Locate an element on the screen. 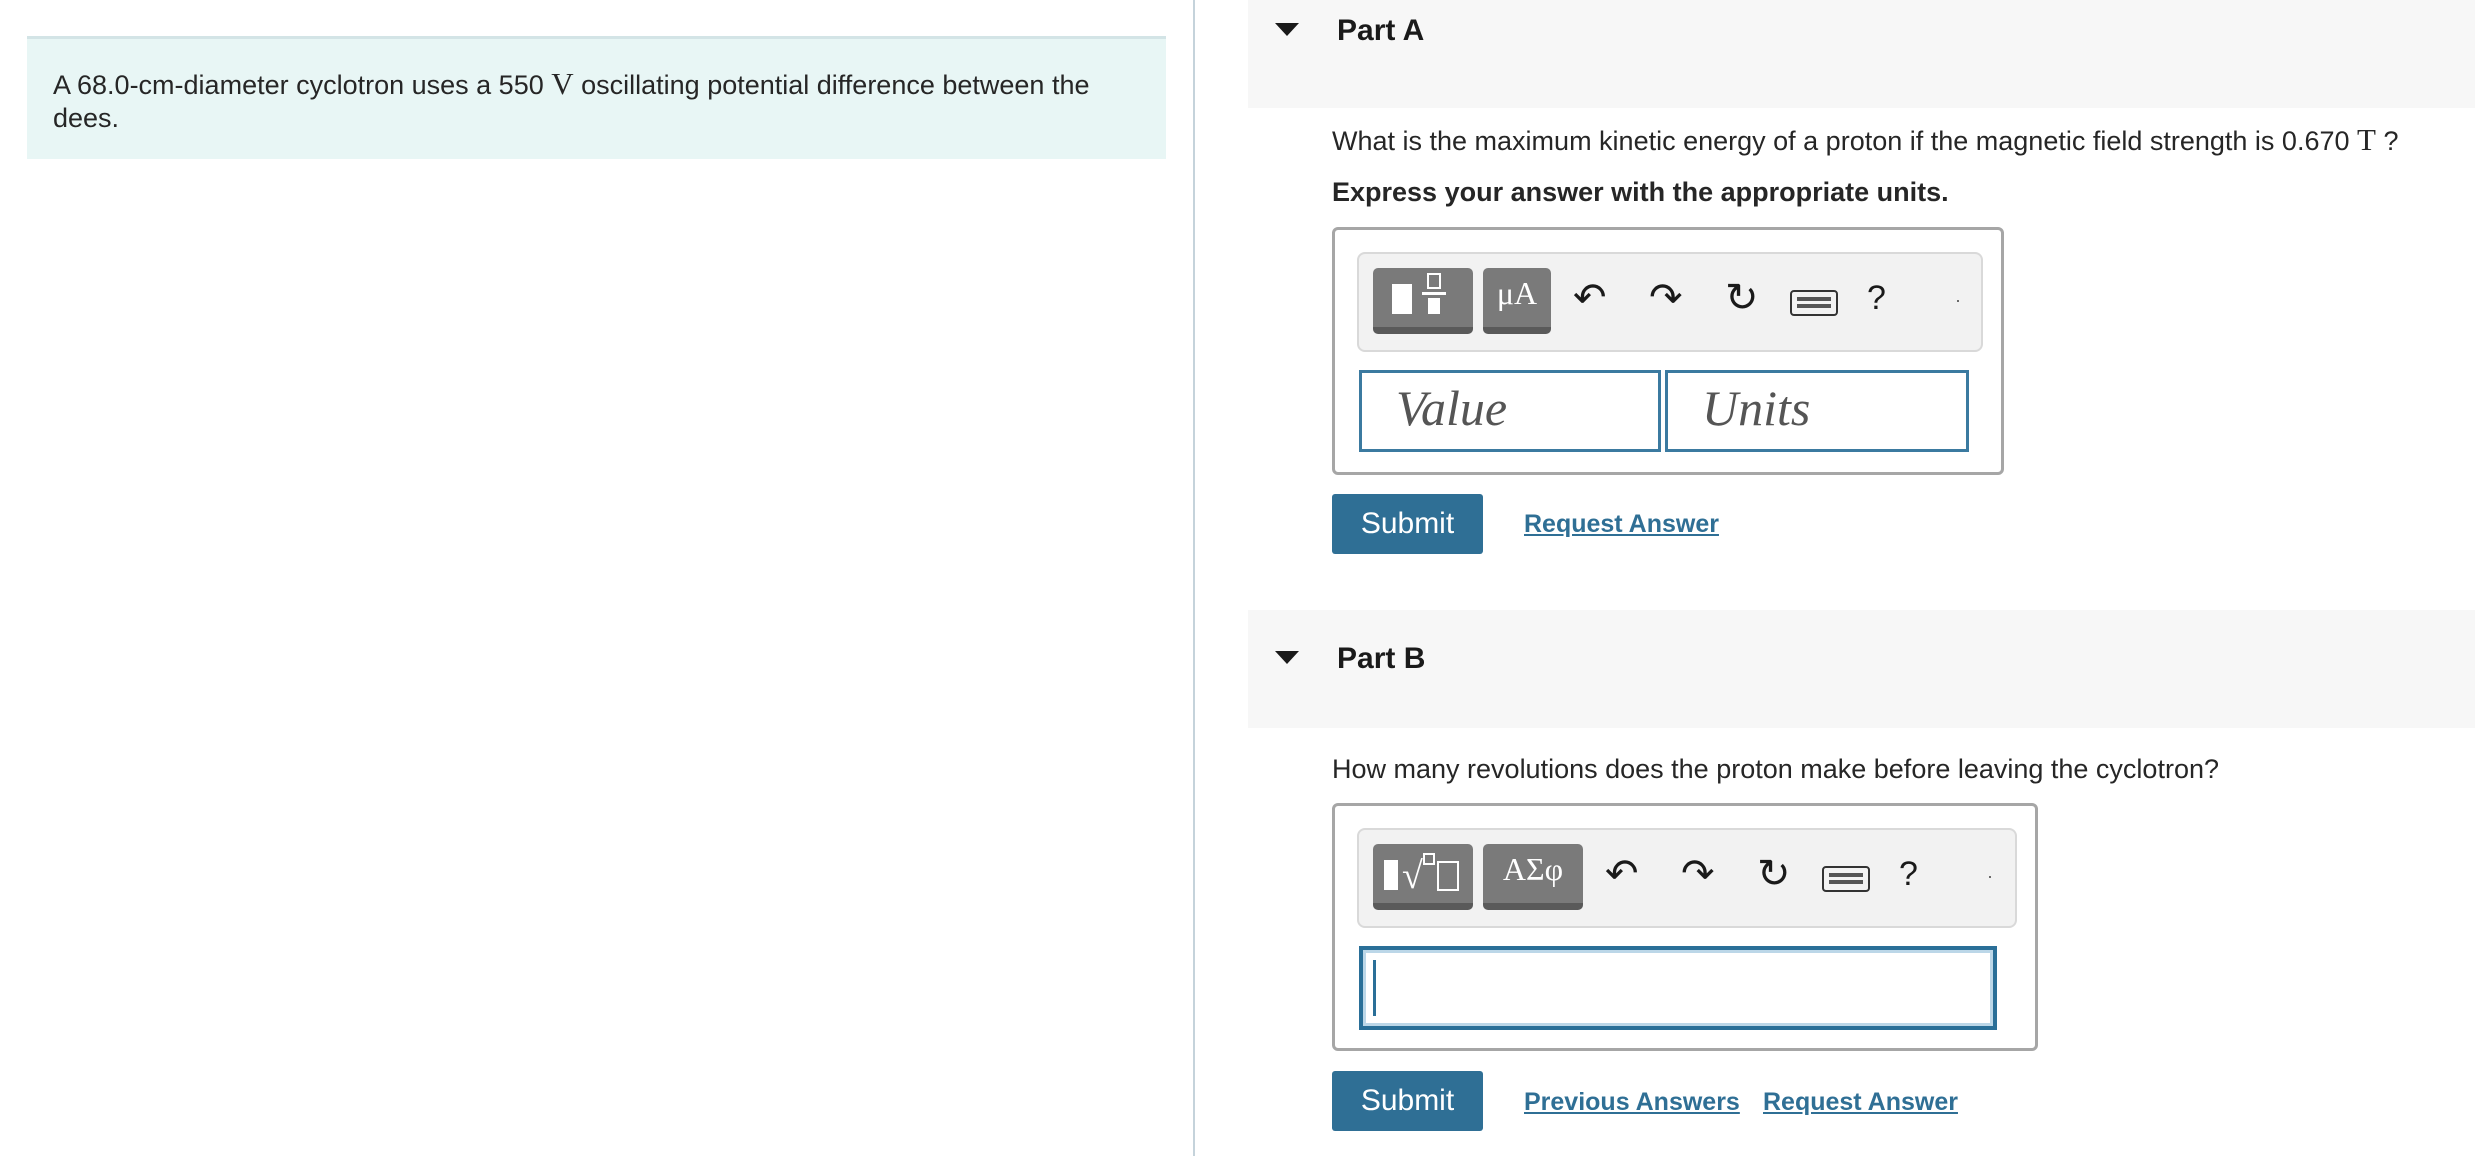  templates-button is located at coordinates (1423, 301).